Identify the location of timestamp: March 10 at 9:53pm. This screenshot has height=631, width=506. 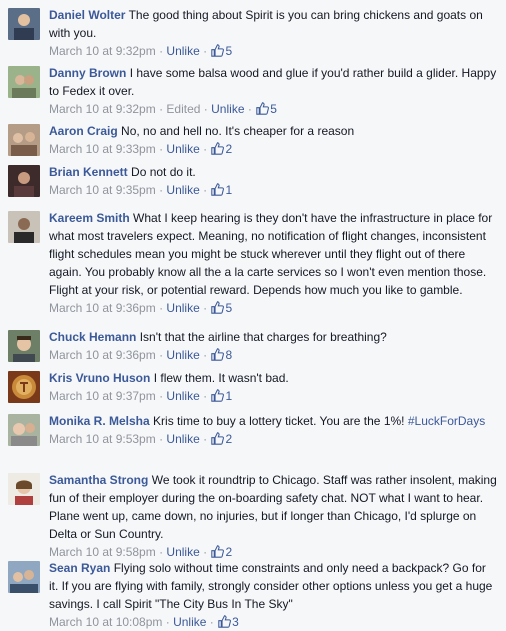
(102, 439).